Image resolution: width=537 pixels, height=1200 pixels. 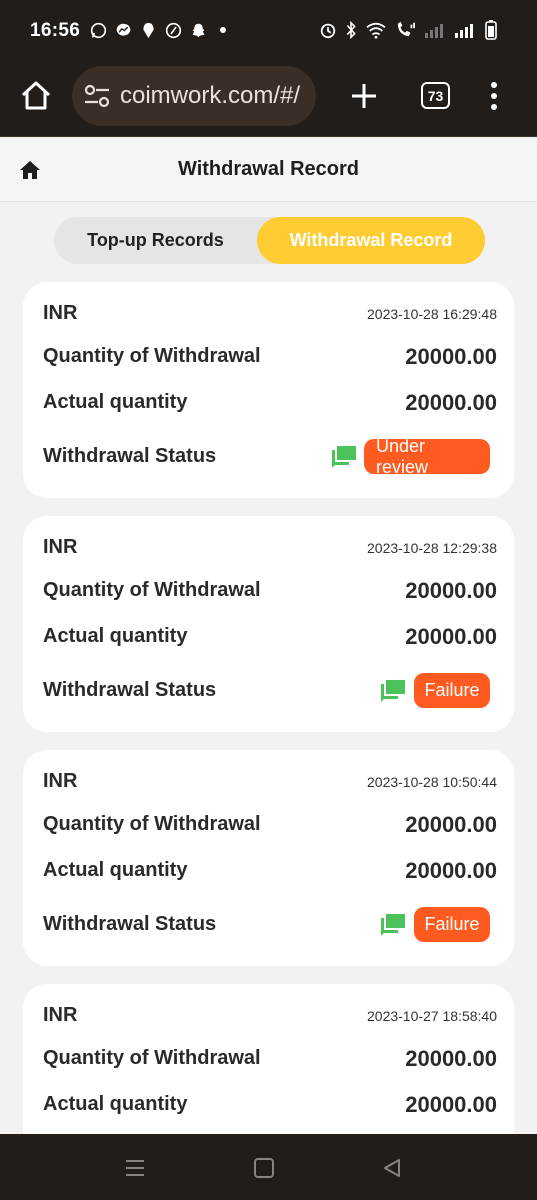 I want to click on page-title: Withdrawal Record, so click(x=268, y=169).